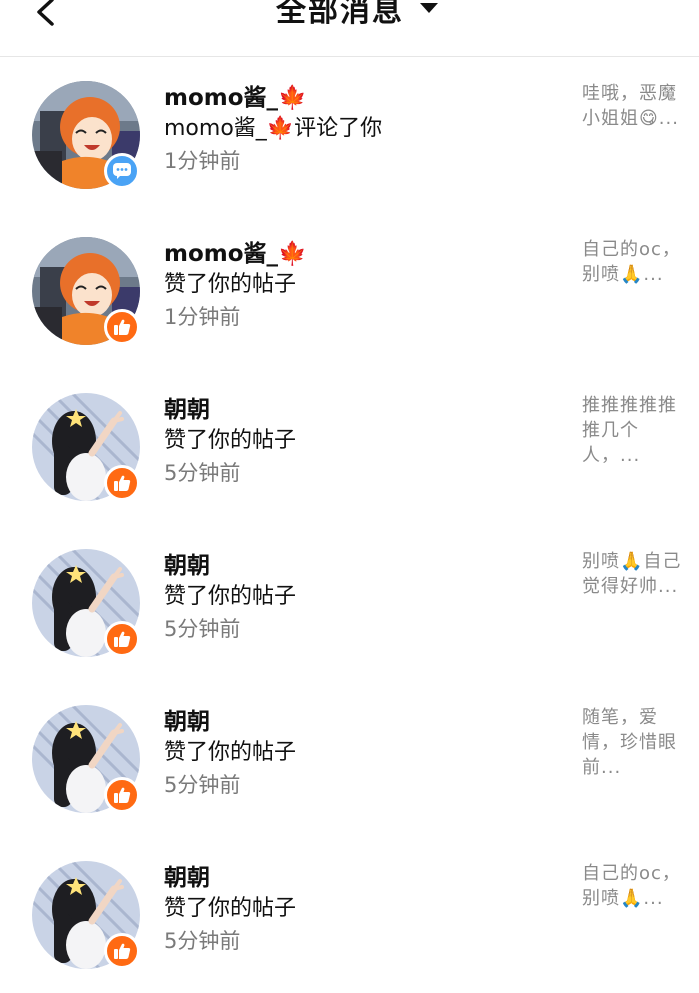  Describe the element at coordinates (273, 128) in the screenshot. I see `notification-text: momo酱_🍁评论了你` at that location.